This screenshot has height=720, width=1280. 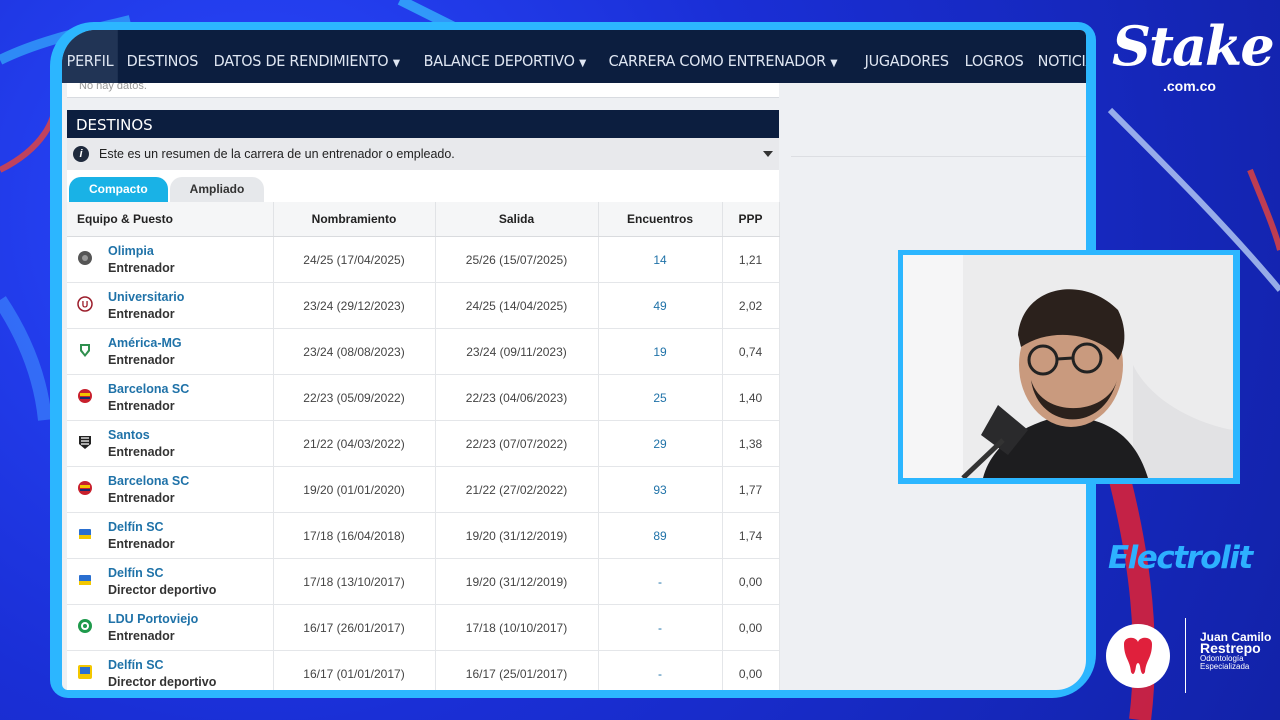 I want to click on nav-item-perfil: PERFIL, so click(x=90, y=56).